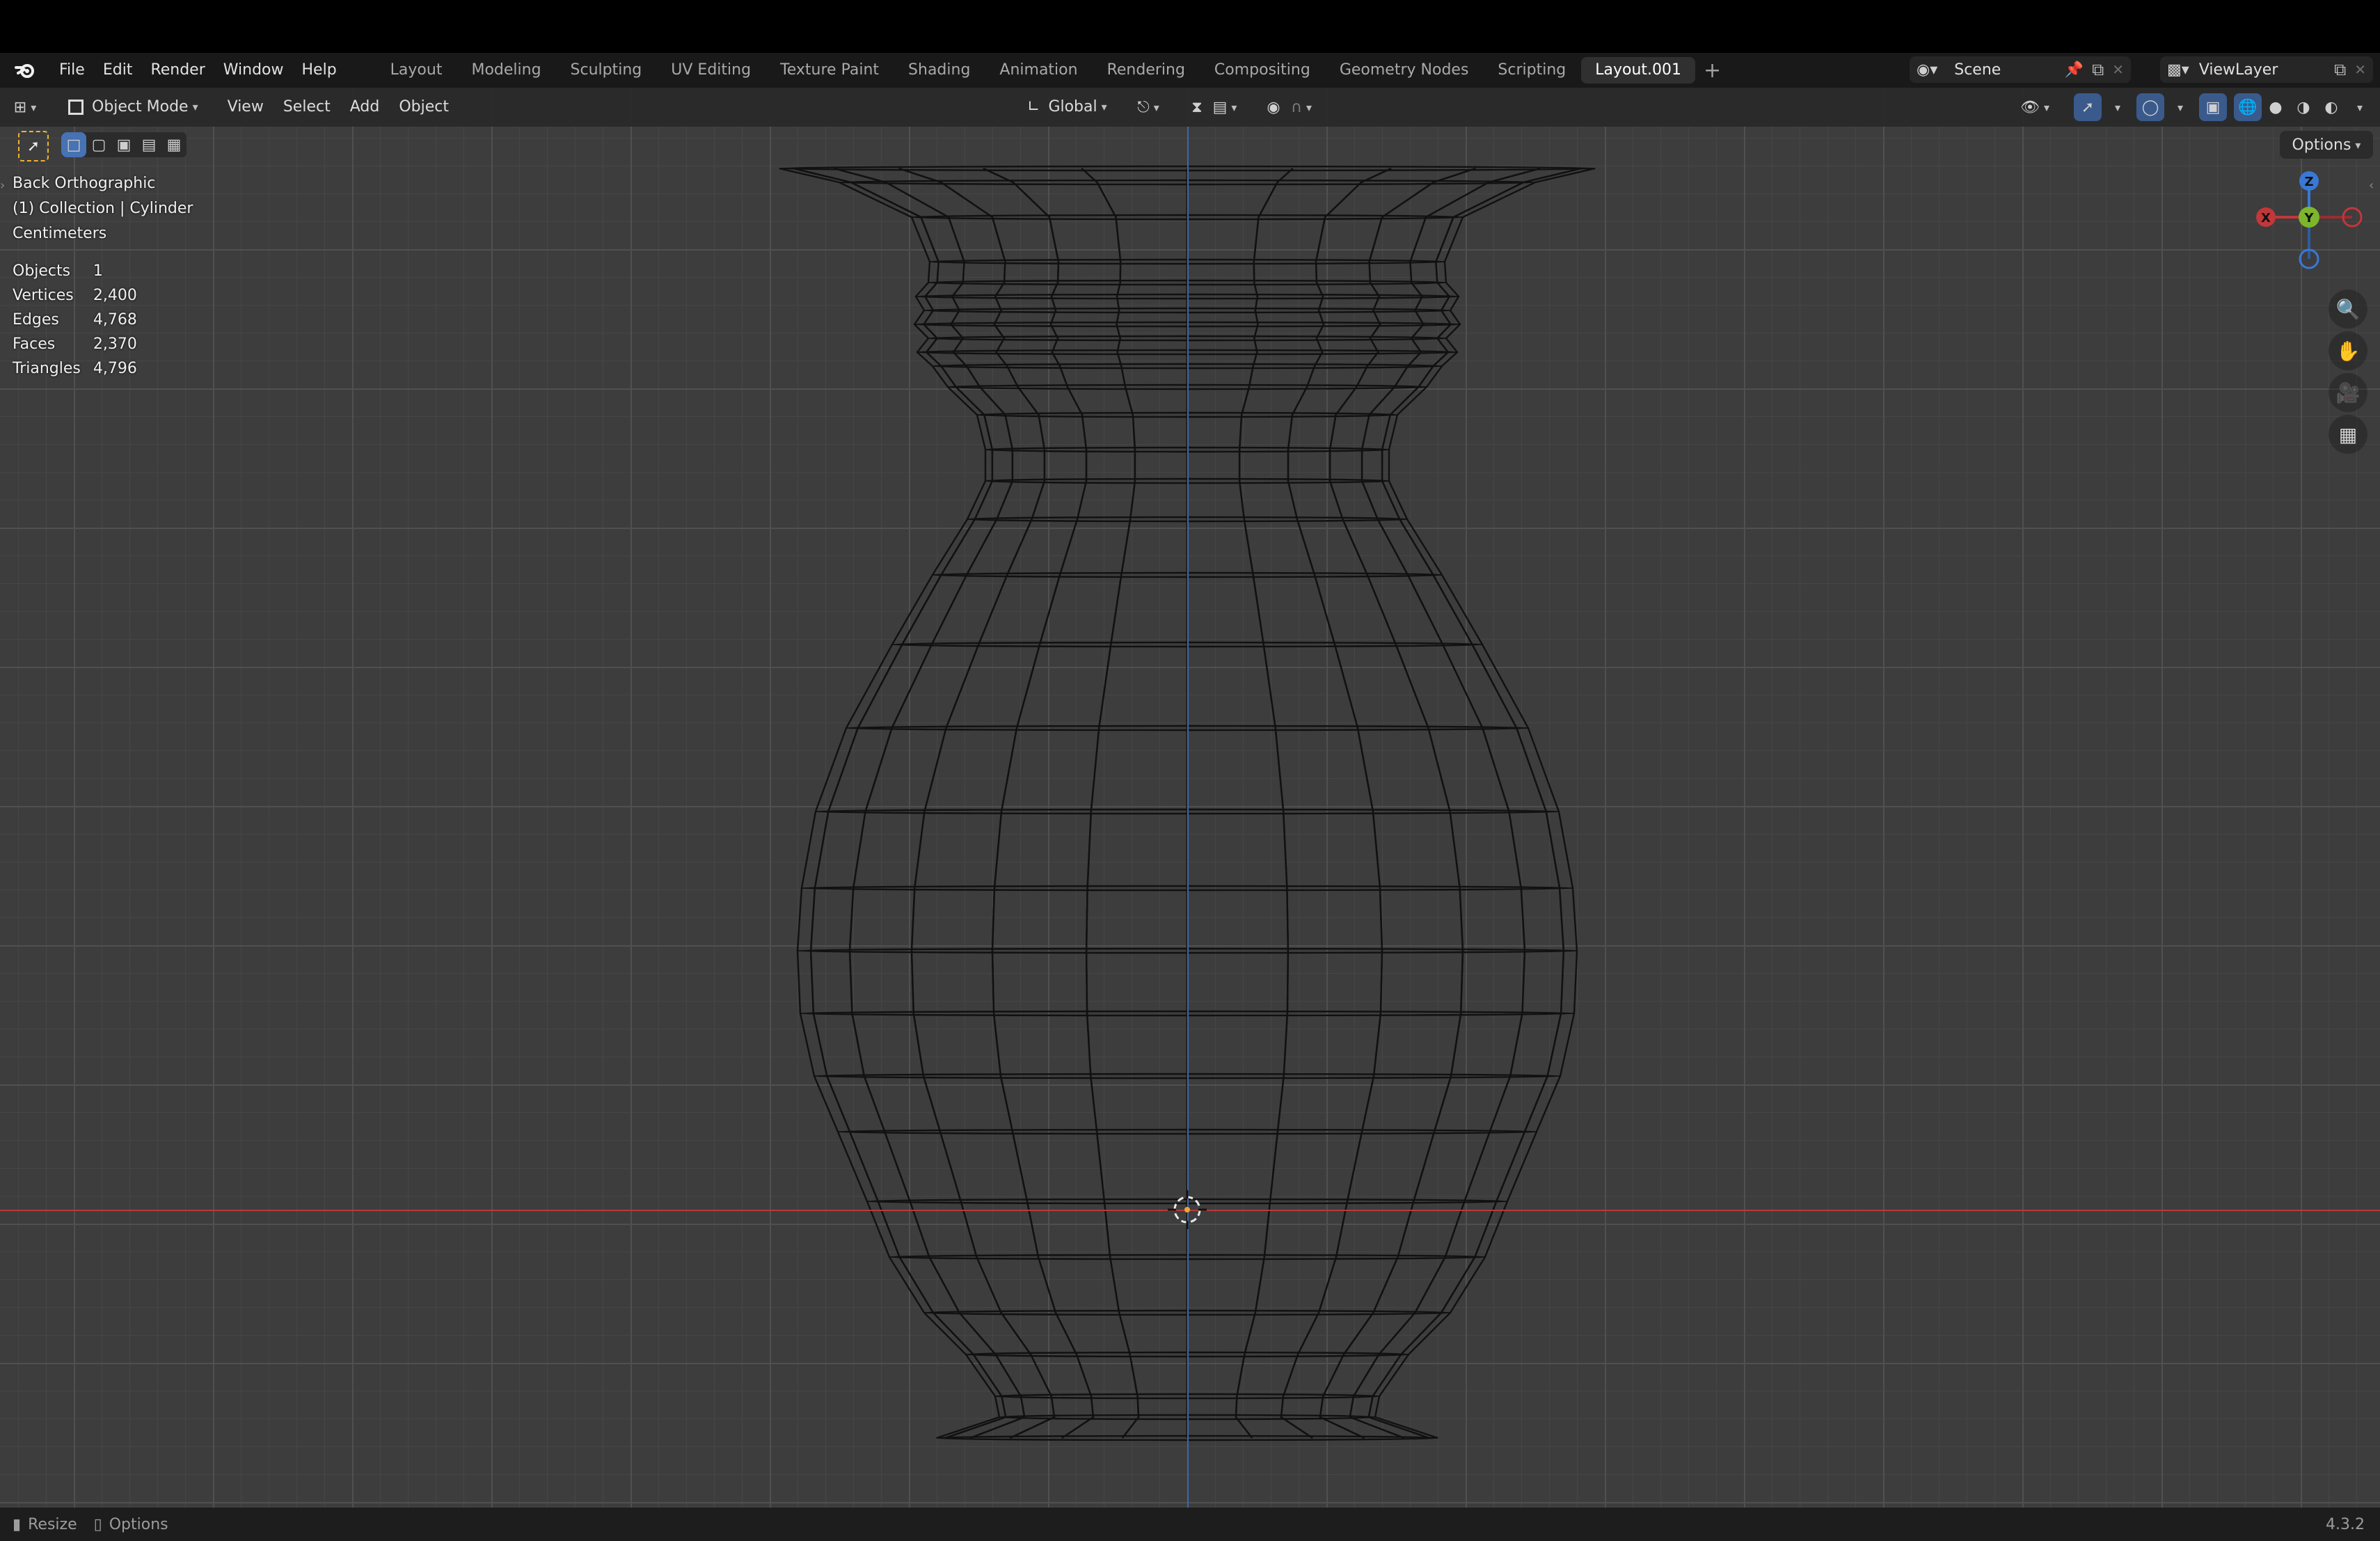 Image resolution: width=2380 pixels, height=1541 pixels. Describe the element at coordinates (2088, 107) in the screenshot. I see `gizmo-toggle-icon: ➚` at that location.